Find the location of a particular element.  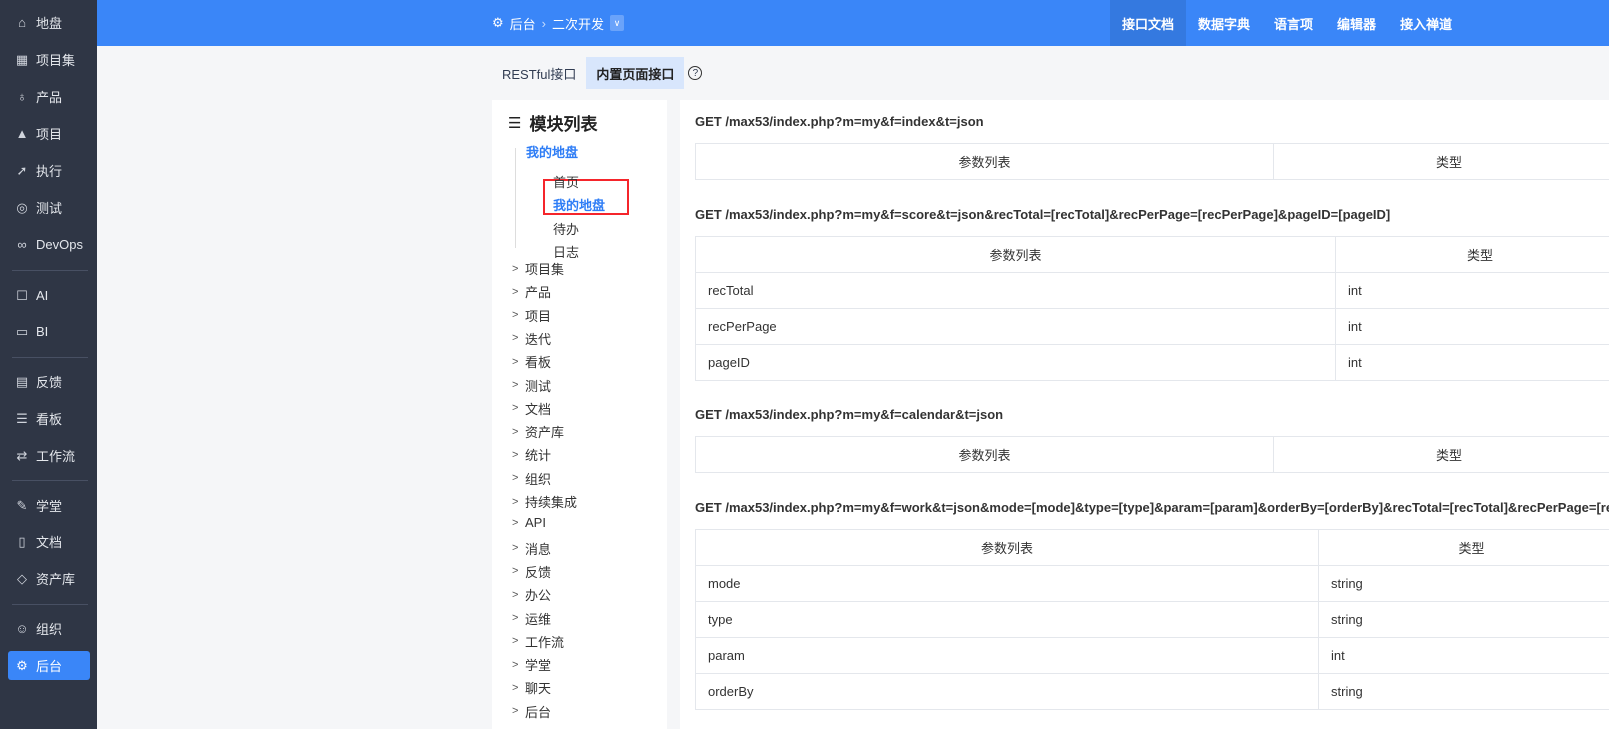

module-item: > API is located at coordinates (529, 522).